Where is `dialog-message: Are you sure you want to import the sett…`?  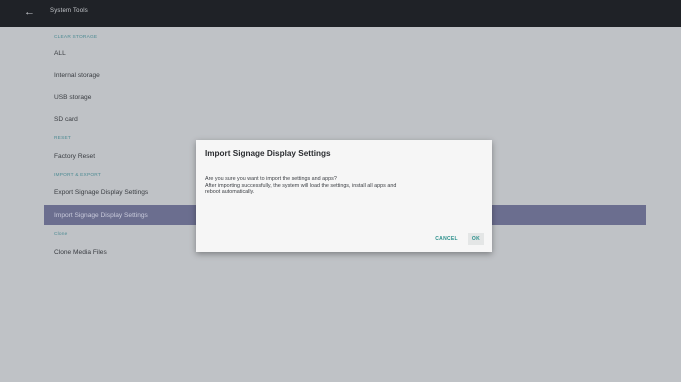
dialog-message: Are you sure you want to import the sett… is located at coordinates (346, 186).